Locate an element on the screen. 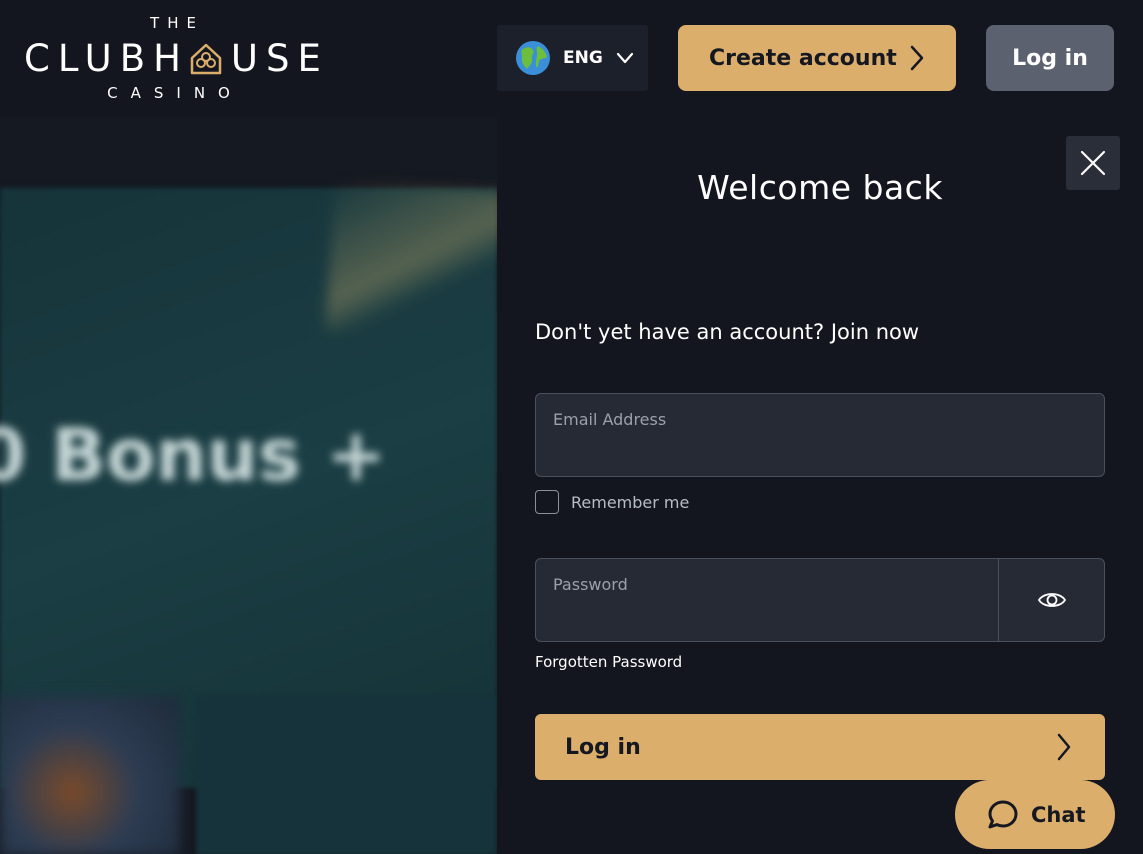 The height and width of the screenshot is (854, 1143). chat-button: Chat is located at coordinates (1035, 814).